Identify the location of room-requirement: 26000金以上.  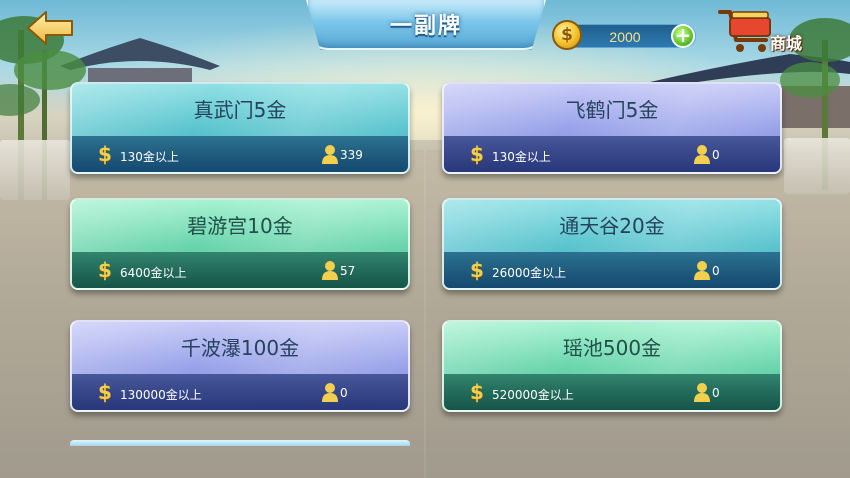
(529, 273).